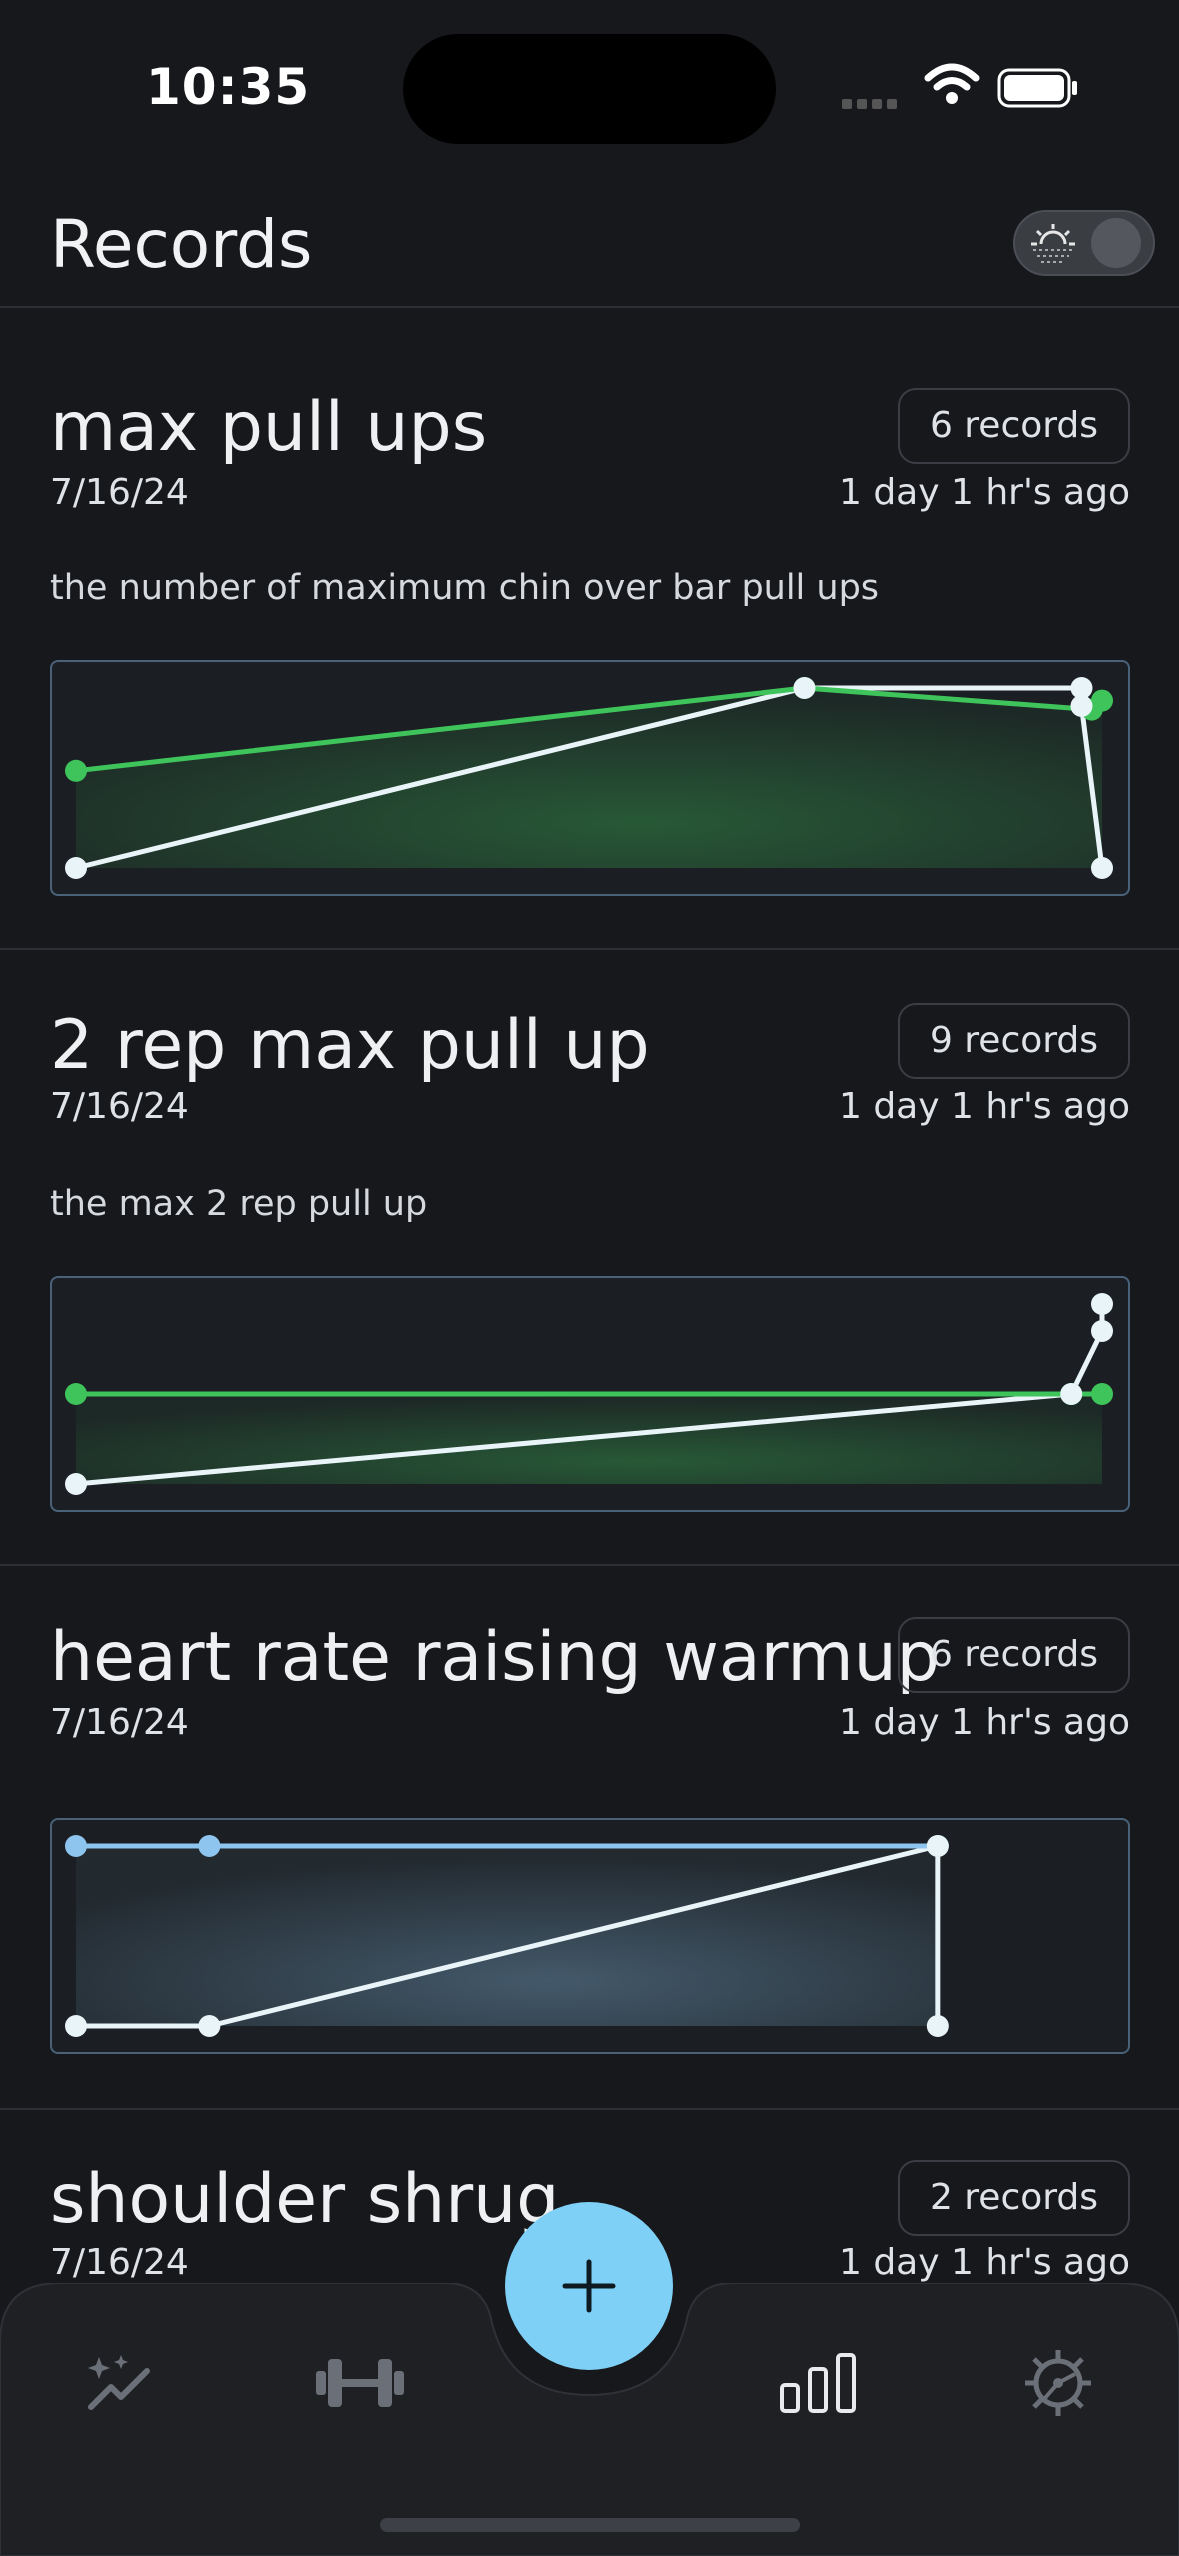 The width and height of the screenshot is (1179, 2556). I want to click on settings-icon, so click(1058, 2383).